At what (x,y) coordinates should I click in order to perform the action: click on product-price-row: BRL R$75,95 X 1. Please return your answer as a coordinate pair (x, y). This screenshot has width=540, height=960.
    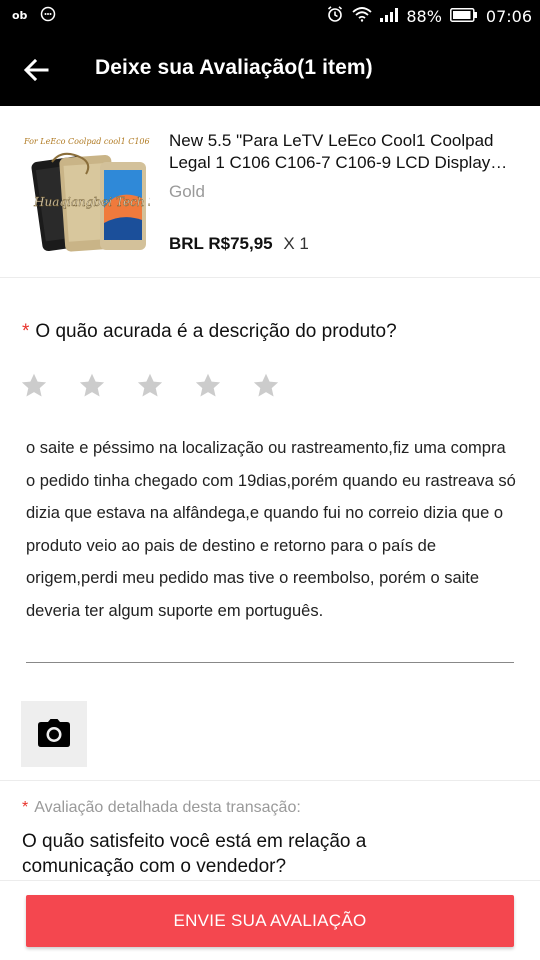
    Looking at the image, I should click on (239, 244).